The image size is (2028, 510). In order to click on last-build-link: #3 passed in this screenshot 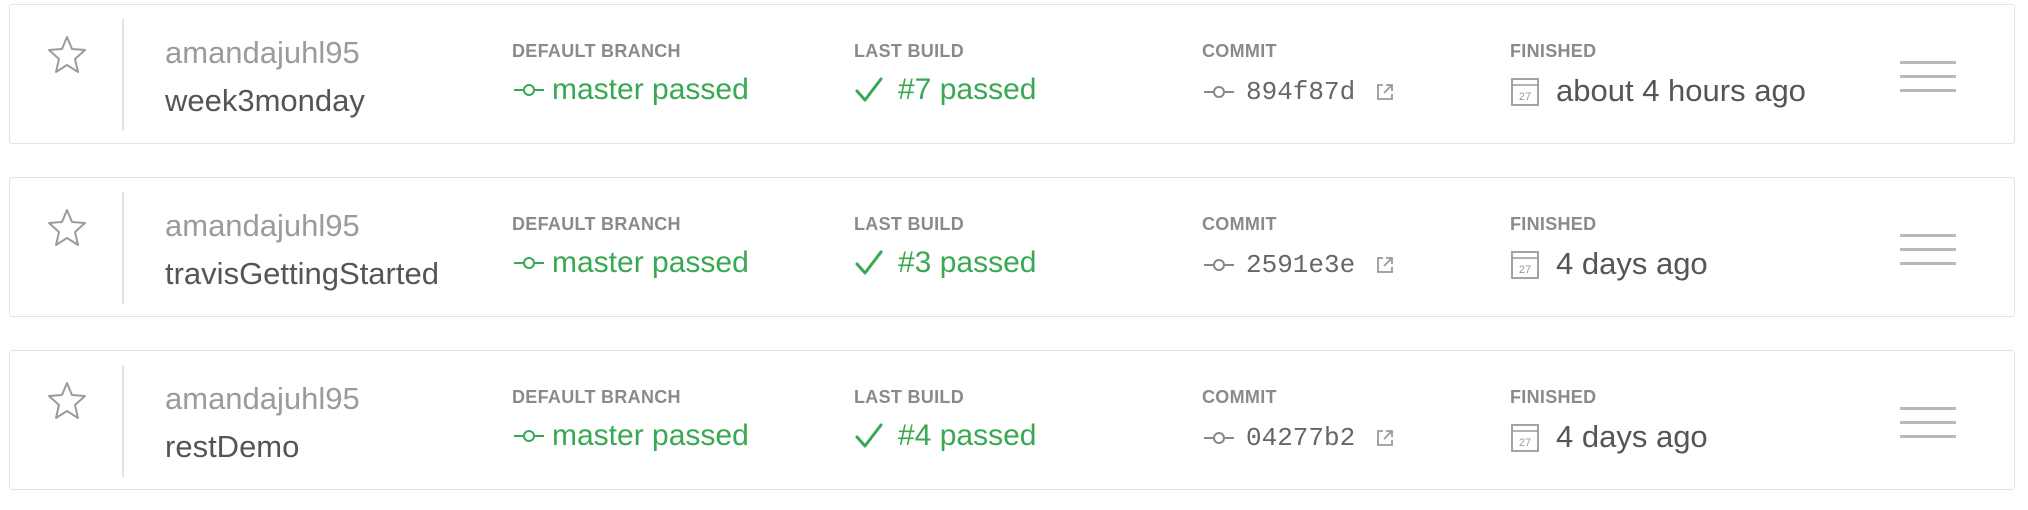, I will do `click(945, 263)`.